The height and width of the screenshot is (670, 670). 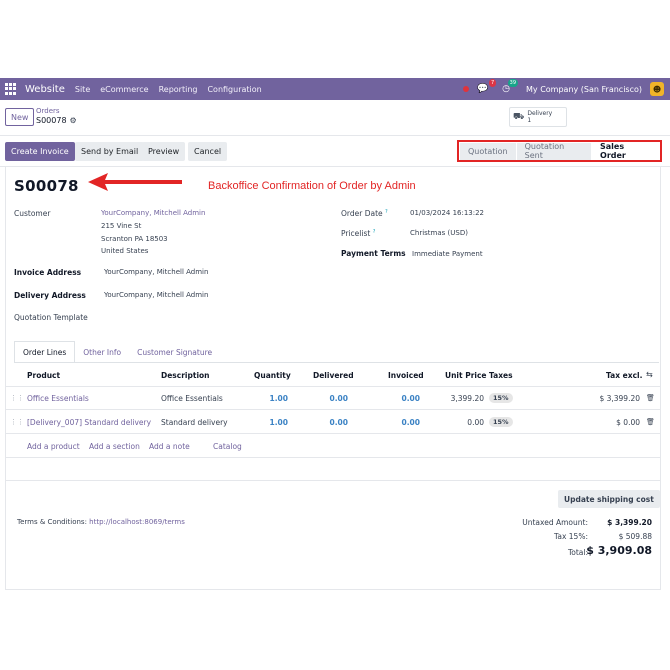 I want to click on company-switcher: My Company (San Francisco), so click(x=584, y=89).